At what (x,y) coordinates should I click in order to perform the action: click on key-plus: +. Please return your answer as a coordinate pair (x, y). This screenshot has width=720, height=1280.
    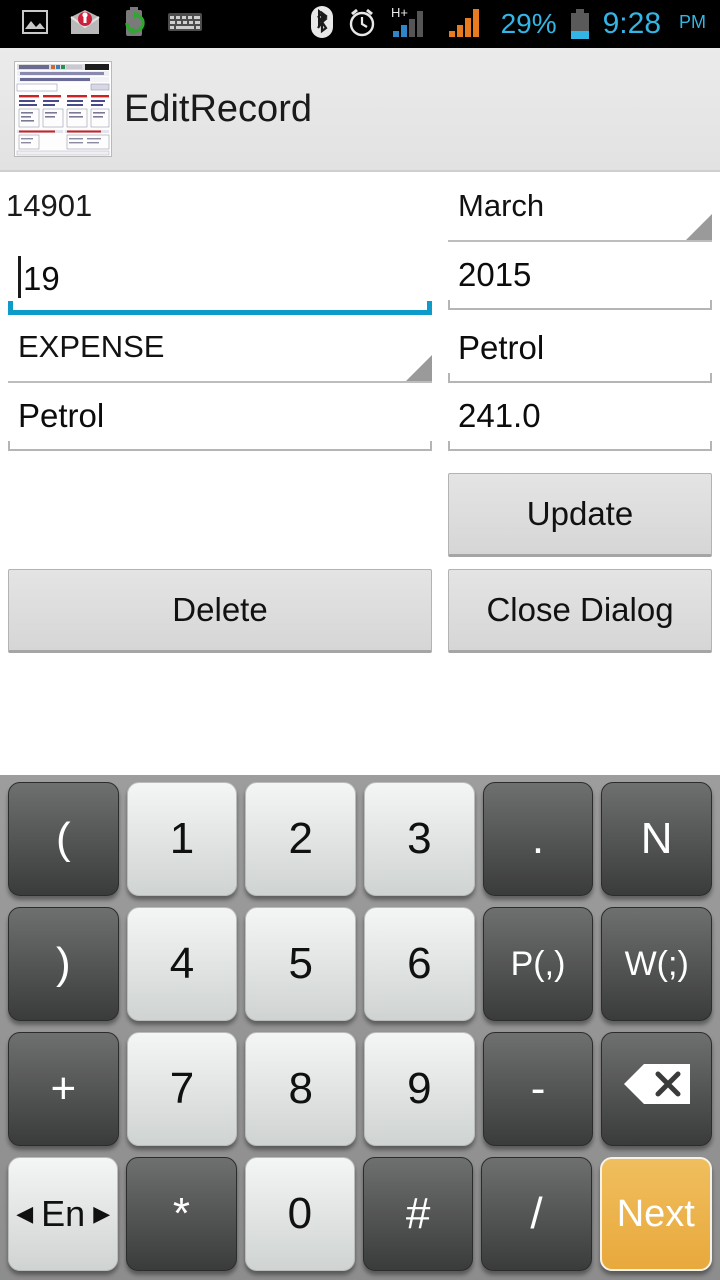
    Looking at the image, I should click on (63, 1089).